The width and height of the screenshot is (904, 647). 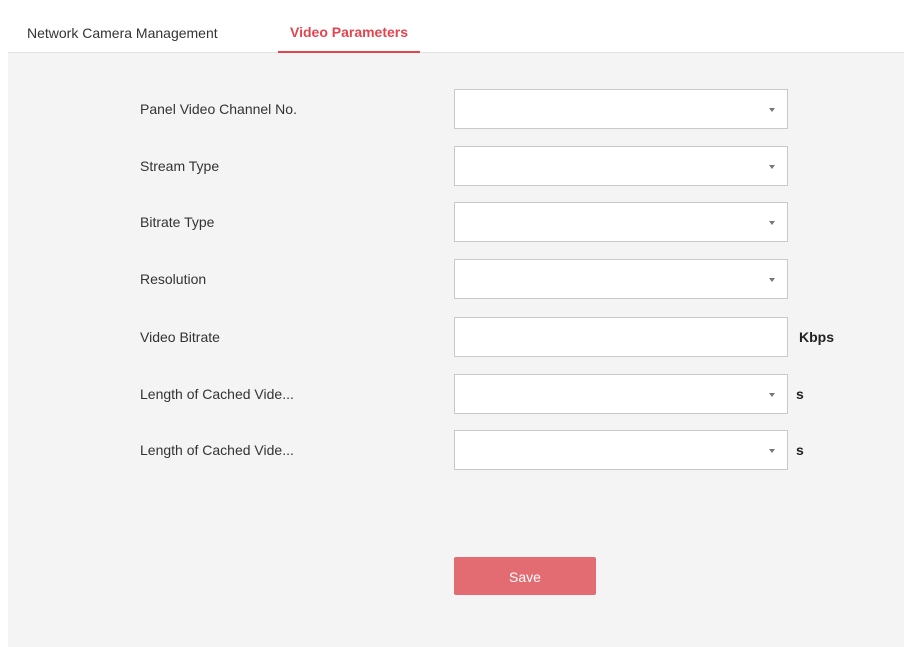 I want to click on form-row-resolution: Resolution, so click(x=456, y=279).